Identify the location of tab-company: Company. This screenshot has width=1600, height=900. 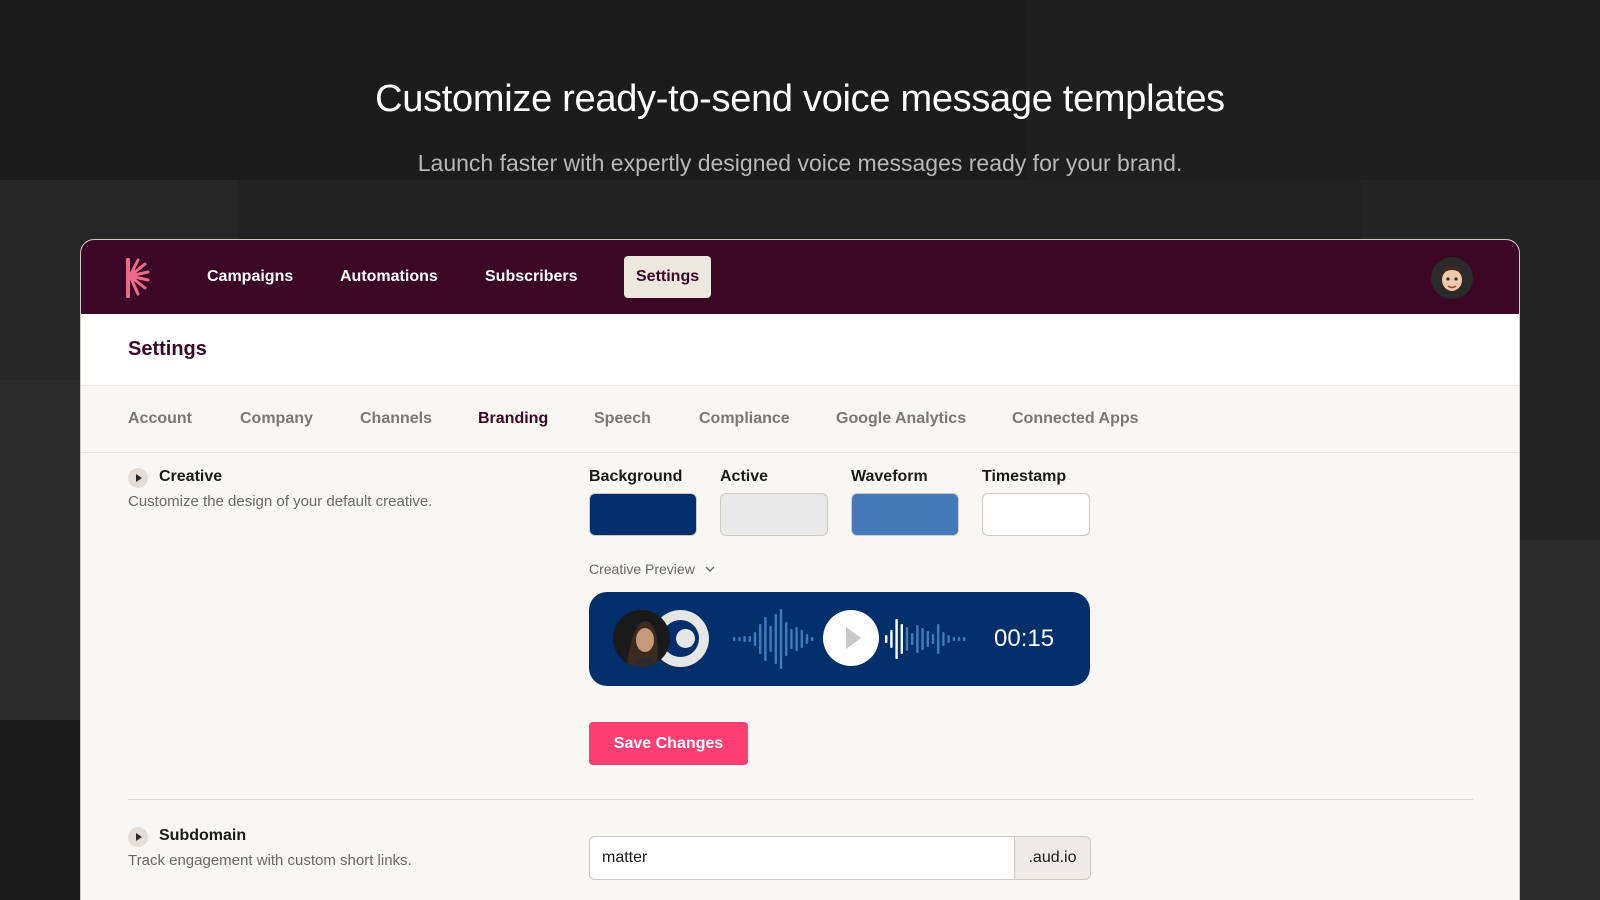
(276, 419).